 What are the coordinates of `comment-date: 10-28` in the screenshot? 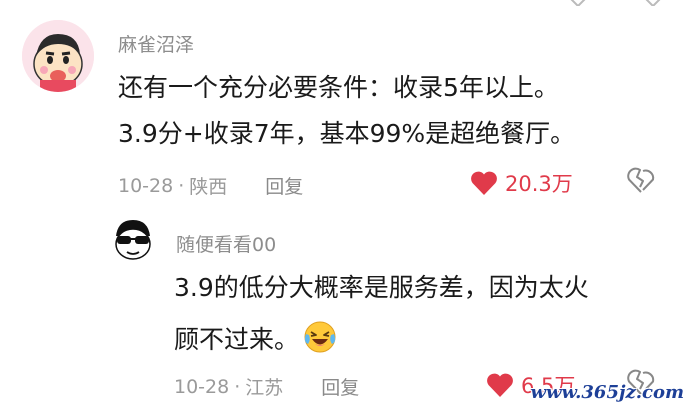 It's located at (146, 185).